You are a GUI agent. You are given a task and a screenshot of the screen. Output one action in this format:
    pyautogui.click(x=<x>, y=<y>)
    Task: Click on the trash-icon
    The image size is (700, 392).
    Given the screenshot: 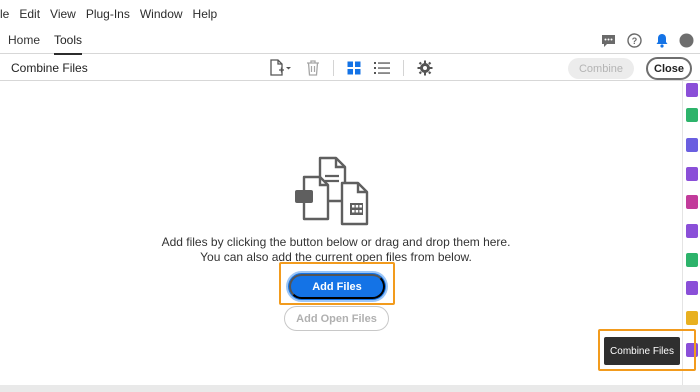 What is the action you would take?
    pyautogui.click(x=313, y=68)
    